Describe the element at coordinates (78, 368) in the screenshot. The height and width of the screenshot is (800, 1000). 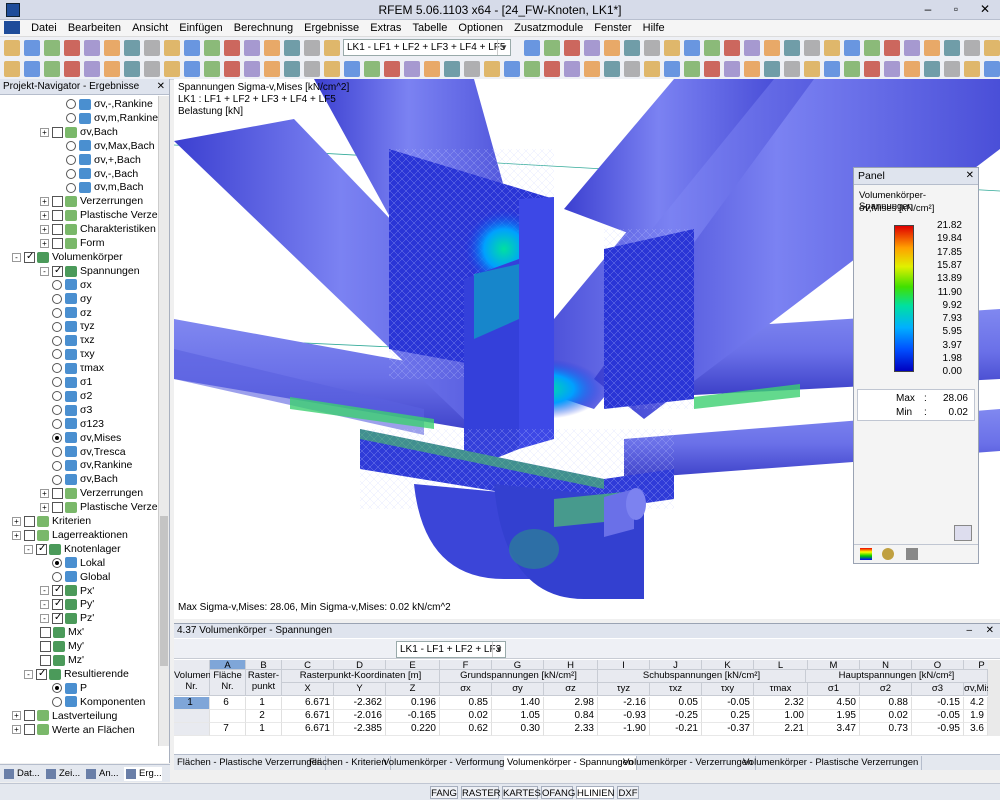
I see `navigator-node: τmax` at that location.